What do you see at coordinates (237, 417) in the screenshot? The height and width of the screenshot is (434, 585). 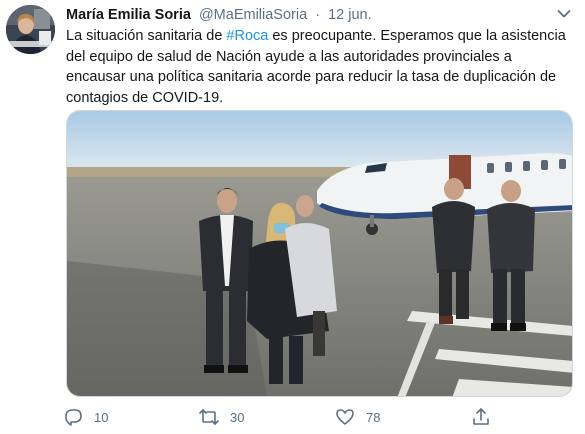 I see `retweet-count: 30` at bounding box center [237, 417].